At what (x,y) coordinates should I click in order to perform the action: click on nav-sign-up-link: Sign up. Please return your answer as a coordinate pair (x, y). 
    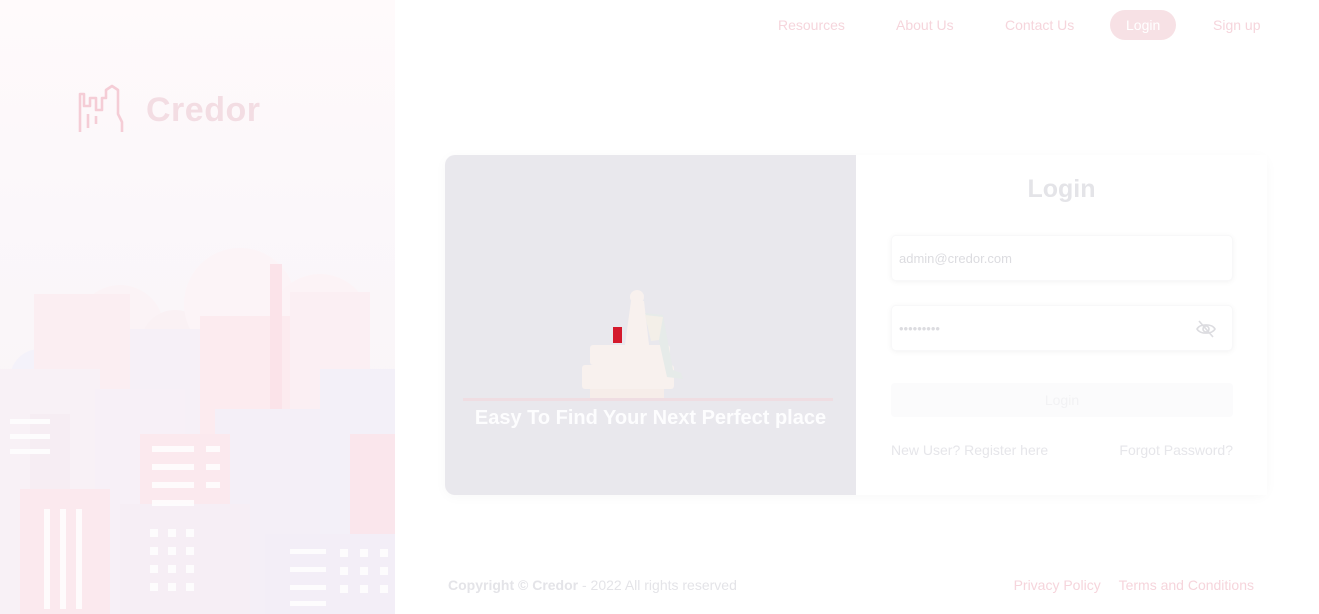
    Looking at the image, I should click on (1236, 25).